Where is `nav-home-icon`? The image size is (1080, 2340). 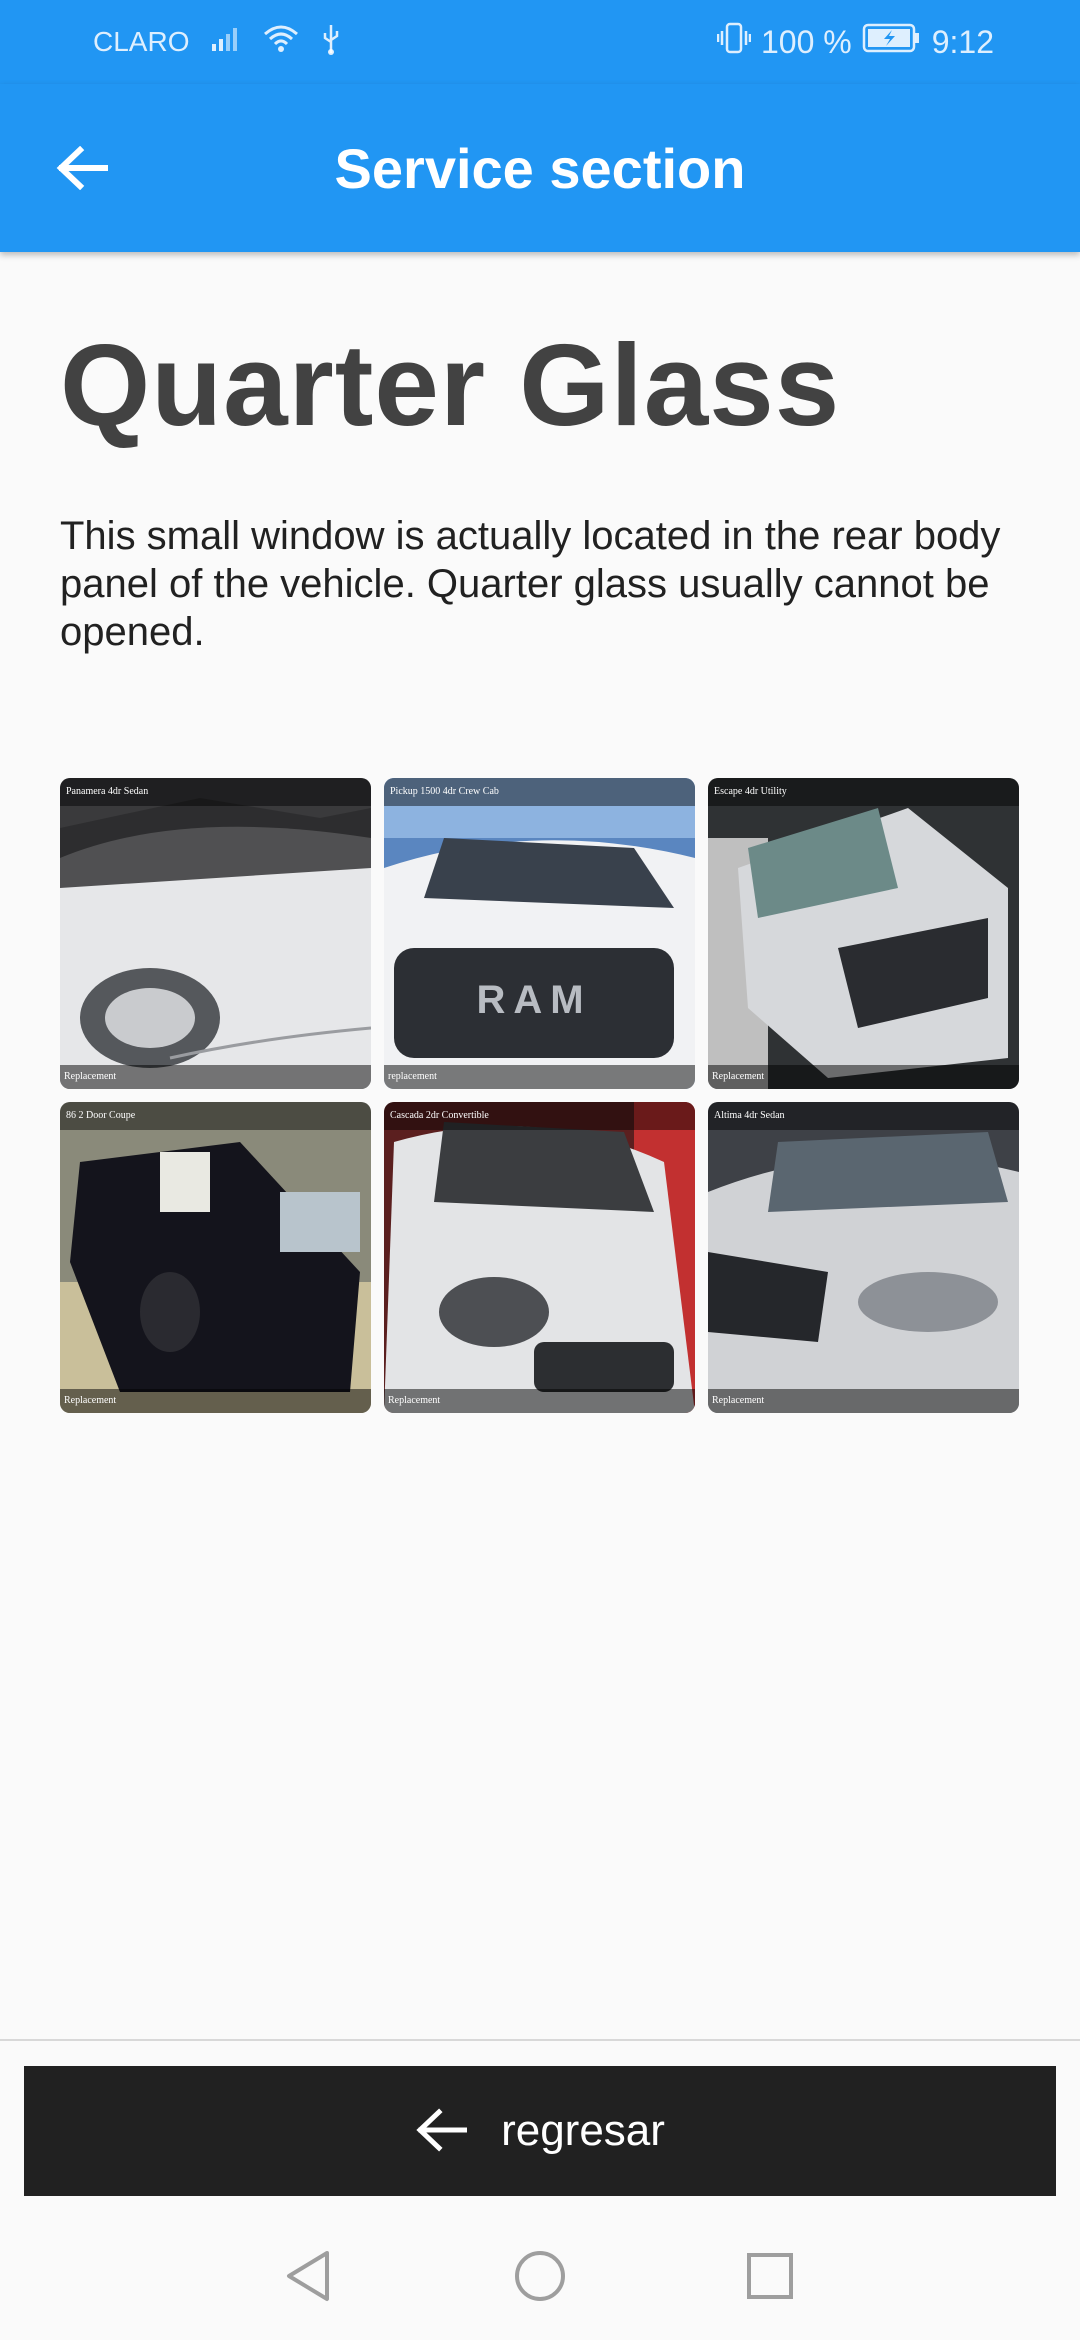 nav-home-icon is located at coordinates (540, 2276).